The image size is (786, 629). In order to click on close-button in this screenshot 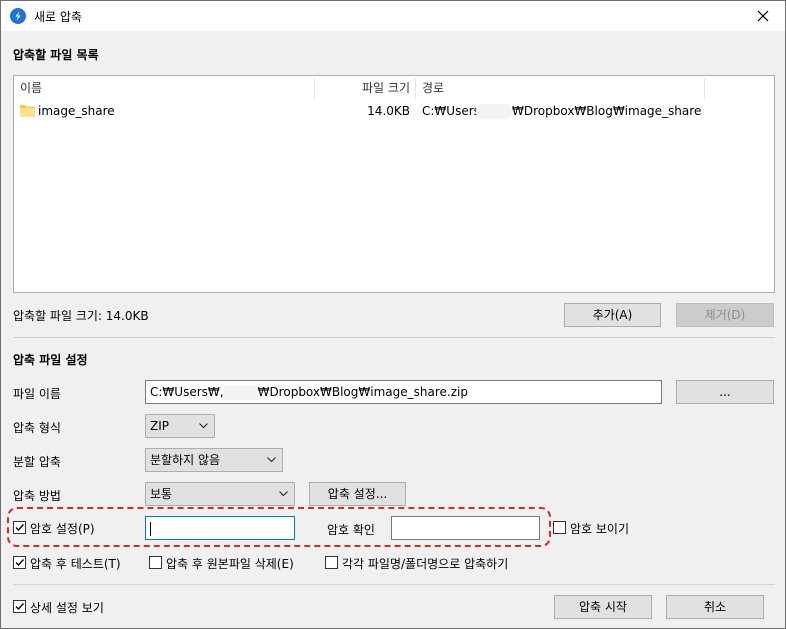, I will do `click(763, 16)`.